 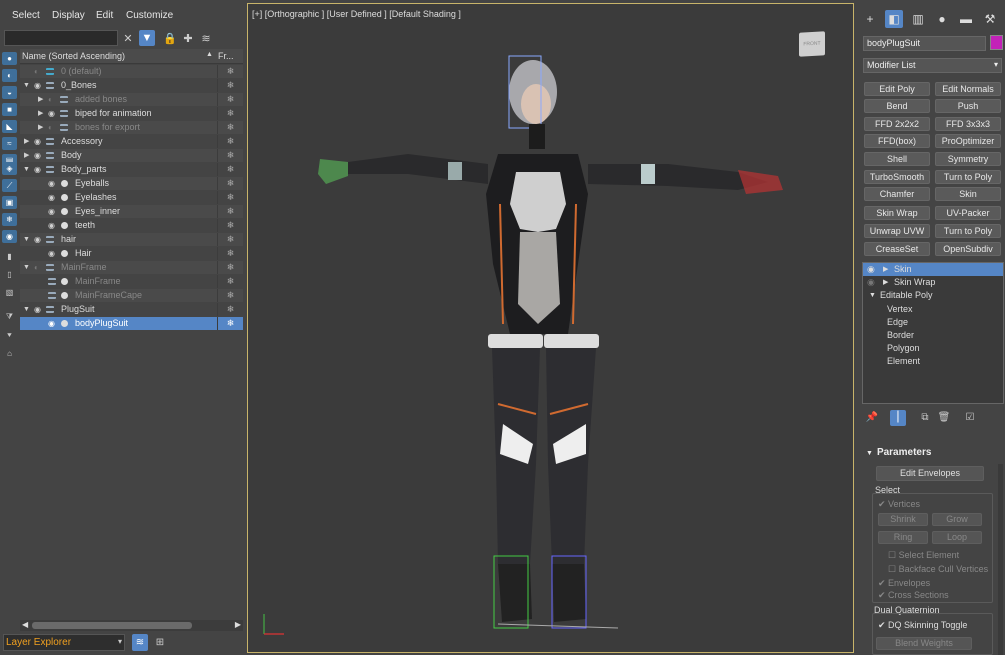 I want to click on object-name-field: bodyPlugSuit, so click(x=924, y=43).